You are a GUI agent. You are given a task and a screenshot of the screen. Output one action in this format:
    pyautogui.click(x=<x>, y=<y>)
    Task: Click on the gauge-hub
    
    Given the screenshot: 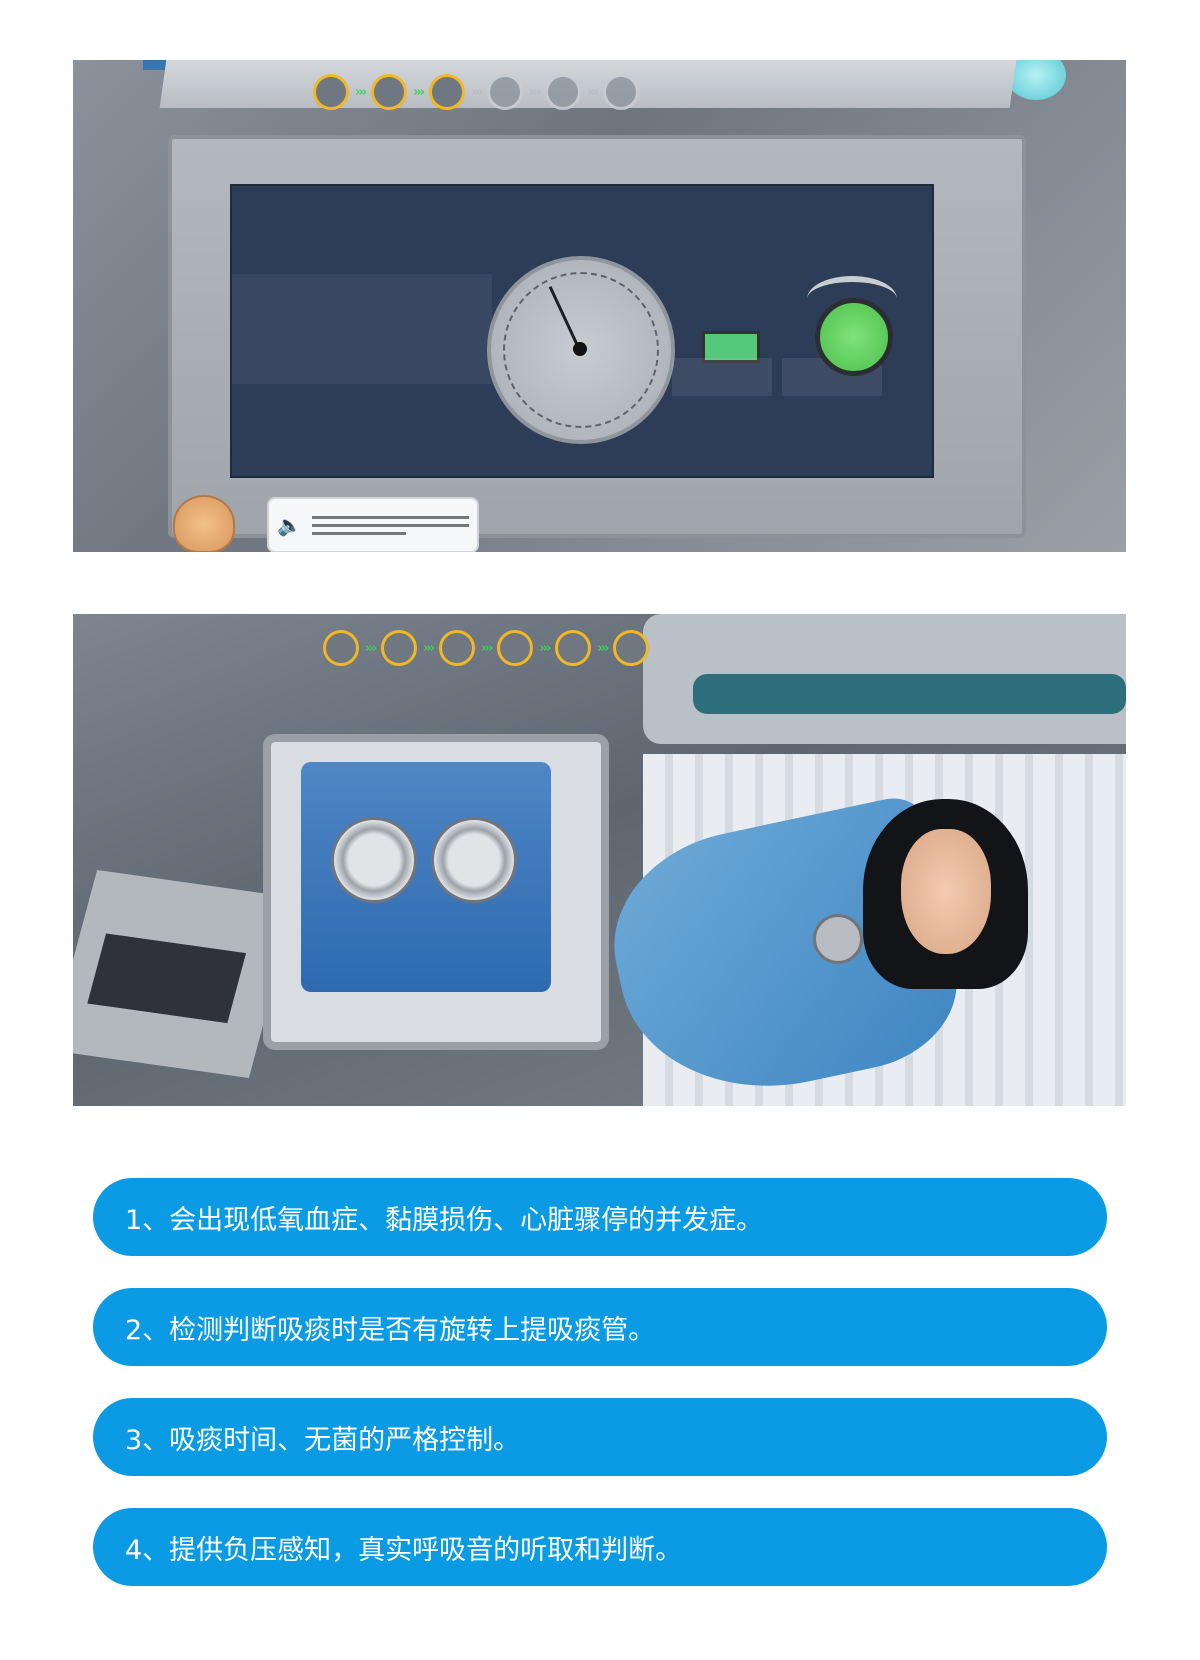 What is the action you would take?
    pyautogui.click(x=580, y=349)
    